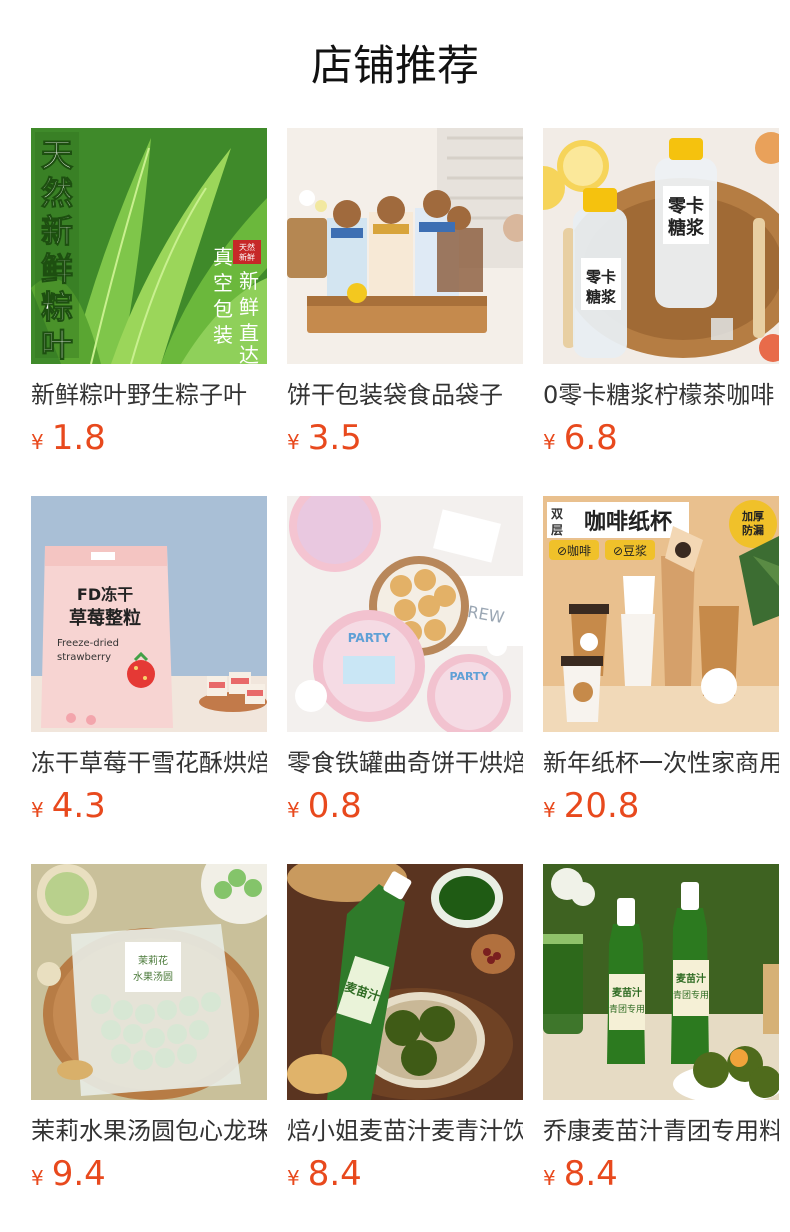 The height and width of the screenshot is (1232, 790). What do you see at coordinates (557, 514) in the screenshot?
I see `svg-text: 双` at bounding box center [557, 514].